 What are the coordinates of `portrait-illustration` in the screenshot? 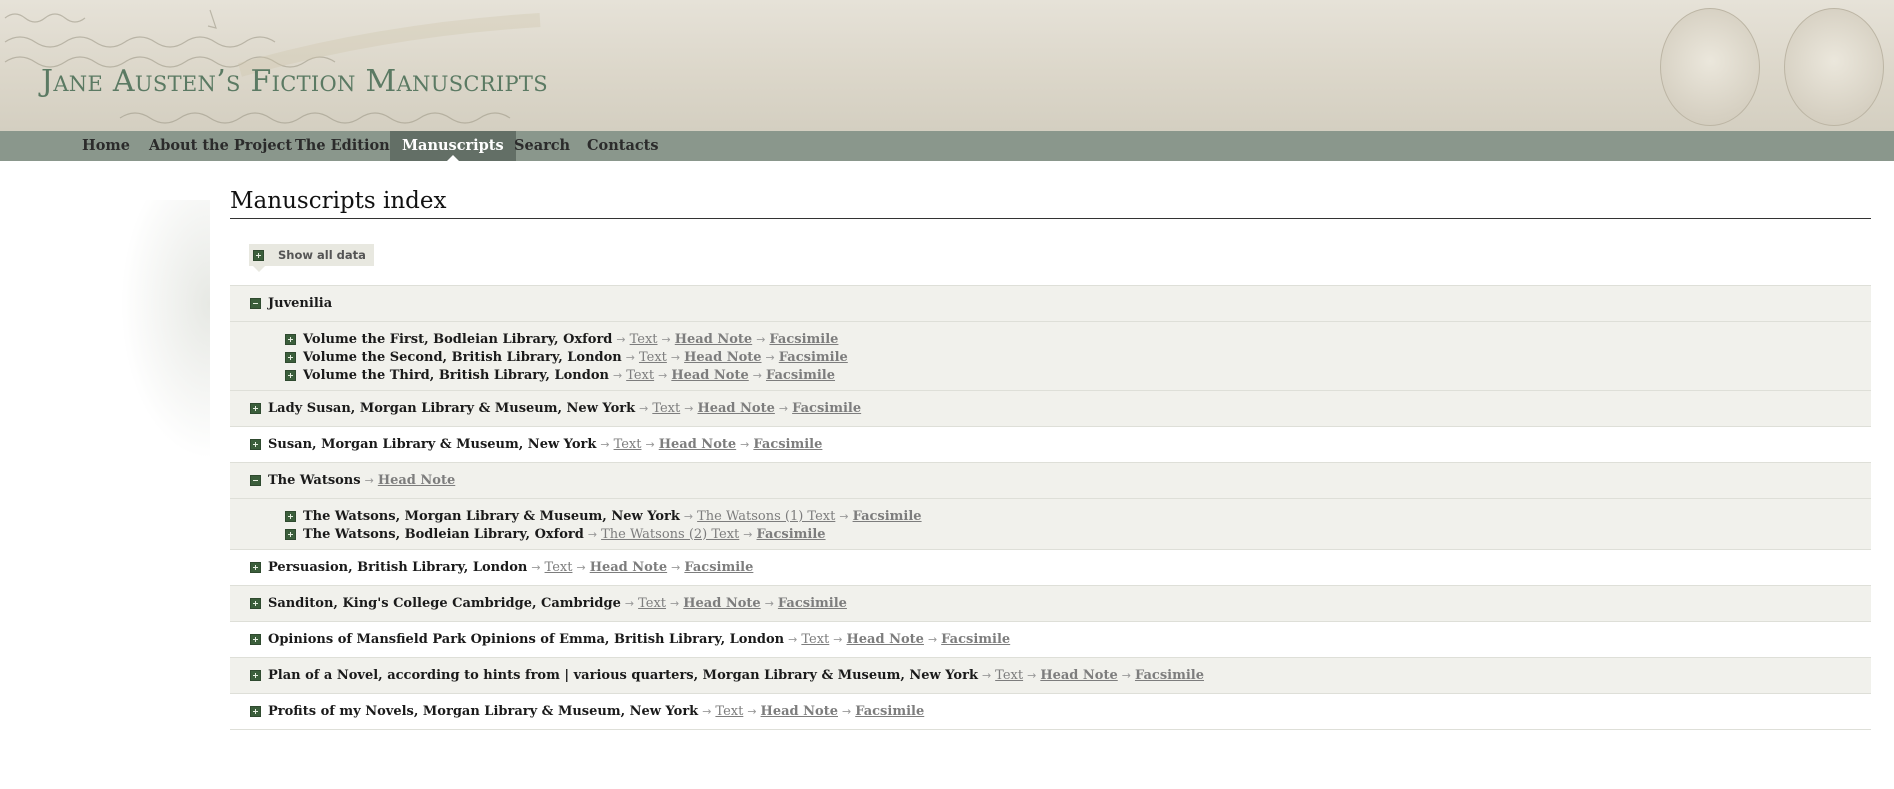 It's located at (1834, 67).